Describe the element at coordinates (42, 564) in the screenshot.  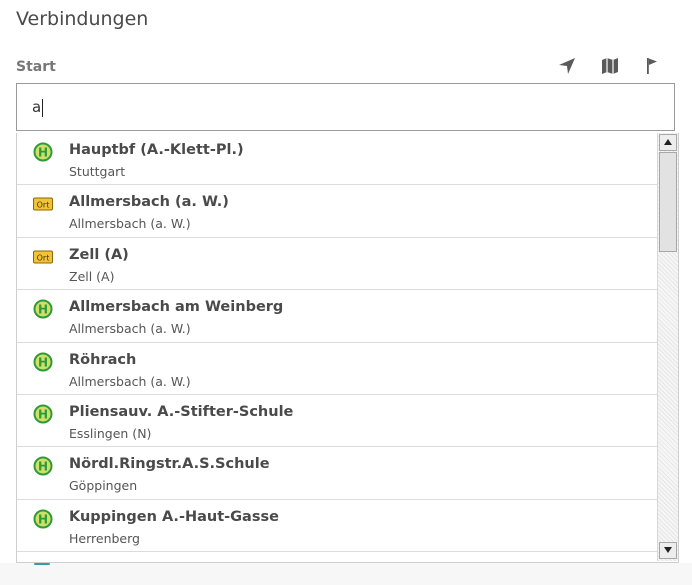
I see `partially-hidden-icon` at that location.